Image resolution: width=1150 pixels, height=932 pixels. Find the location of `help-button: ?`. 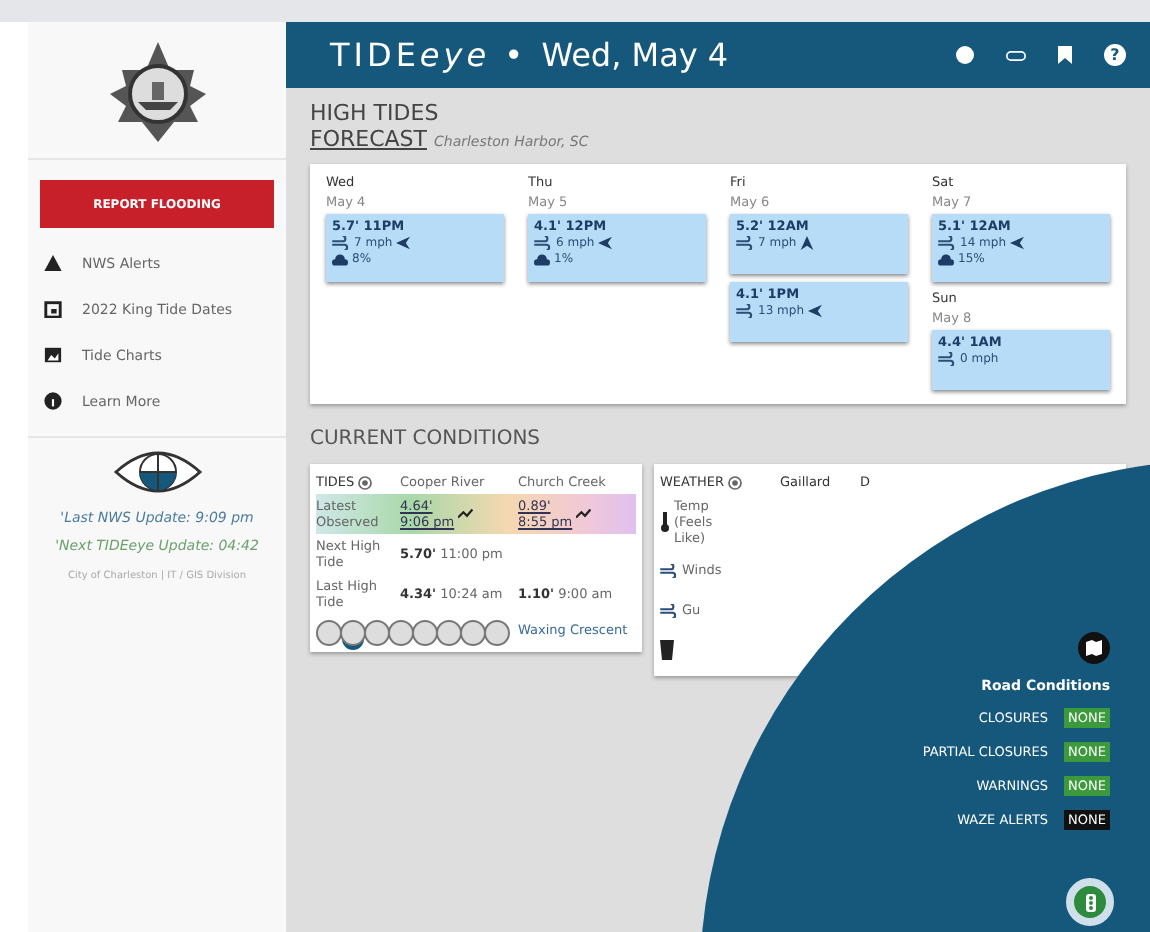

help-button: ? is located at coordinates (1115, 55).